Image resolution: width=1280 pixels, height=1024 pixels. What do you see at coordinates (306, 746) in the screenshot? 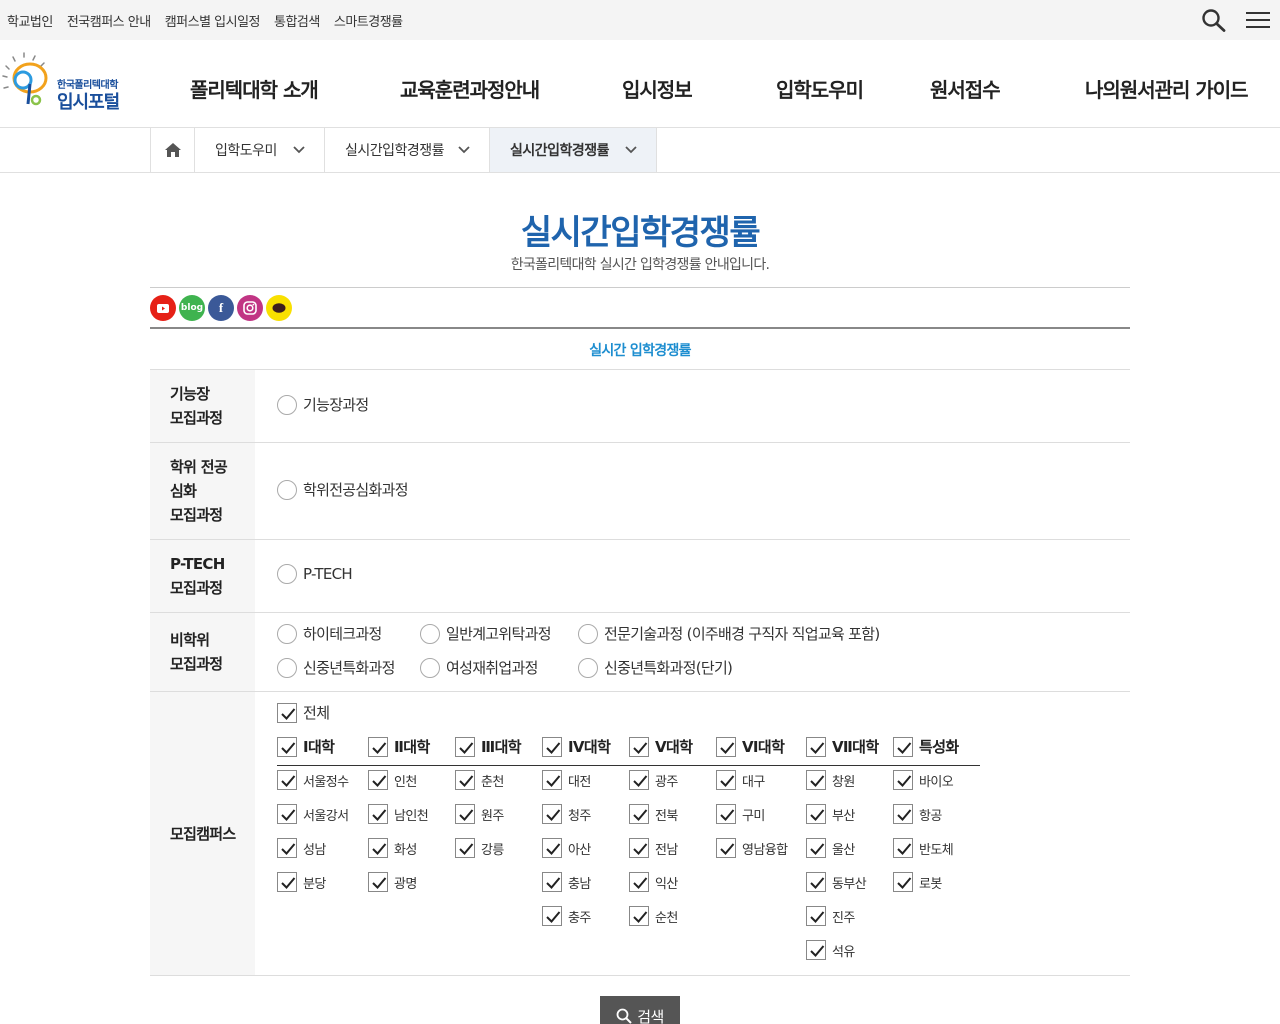
I see `checkbox-group-1: Ⅰ대학` at bounding box center [306, 746].